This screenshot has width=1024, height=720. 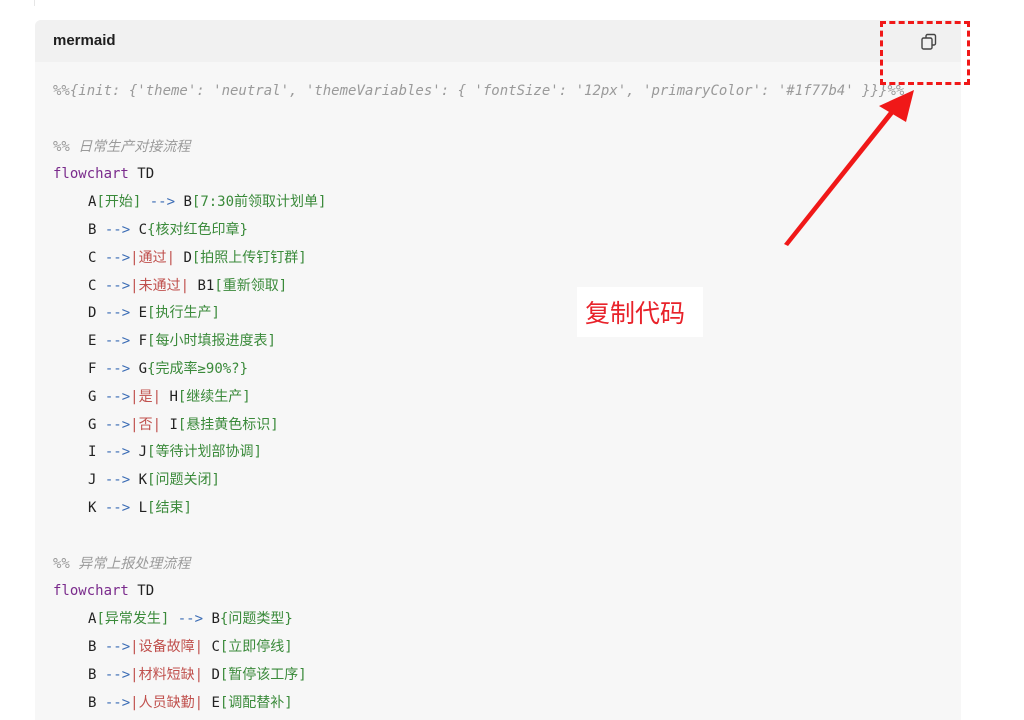 What do you see at coordinates (169, 424) in the screenshot?
I see `code-node-id: I` at bounding box center [169, 424].